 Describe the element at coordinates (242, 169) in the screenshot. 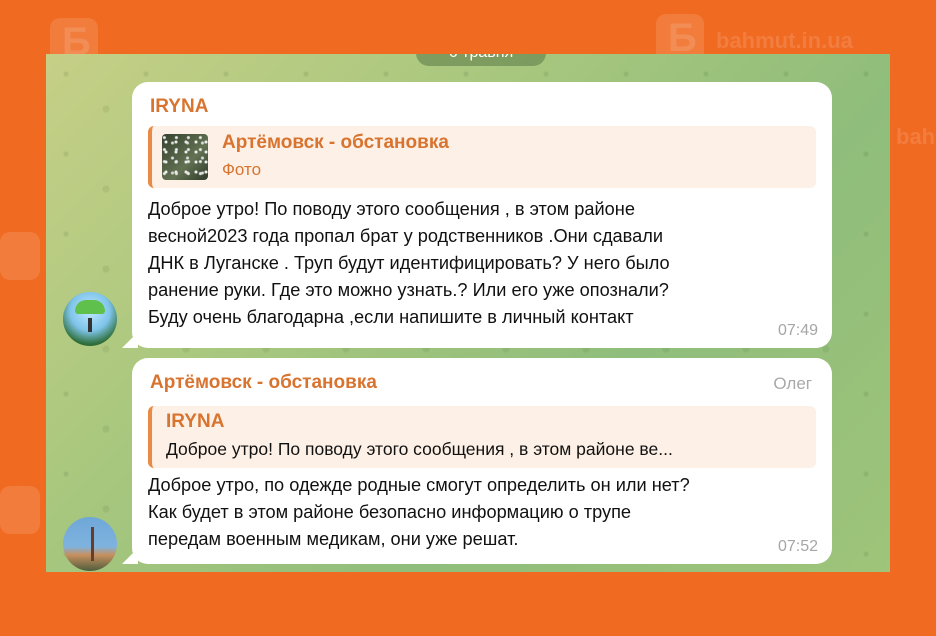

I see `reply-subtitle: Фото` at that location.